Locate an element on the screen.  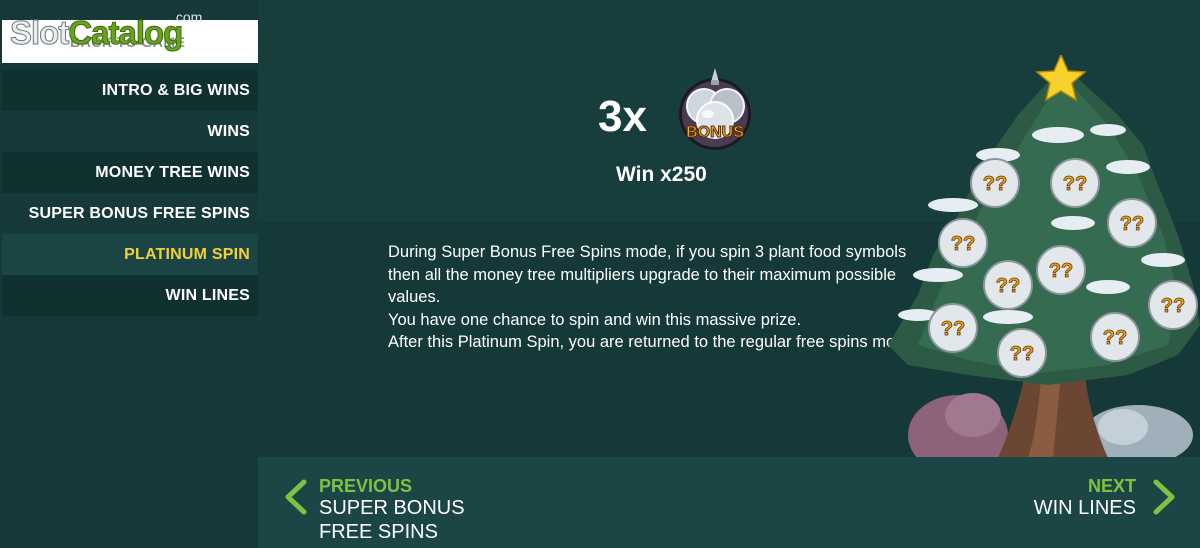
menu-item-wins: WINS is located at coordinates (130, 131).